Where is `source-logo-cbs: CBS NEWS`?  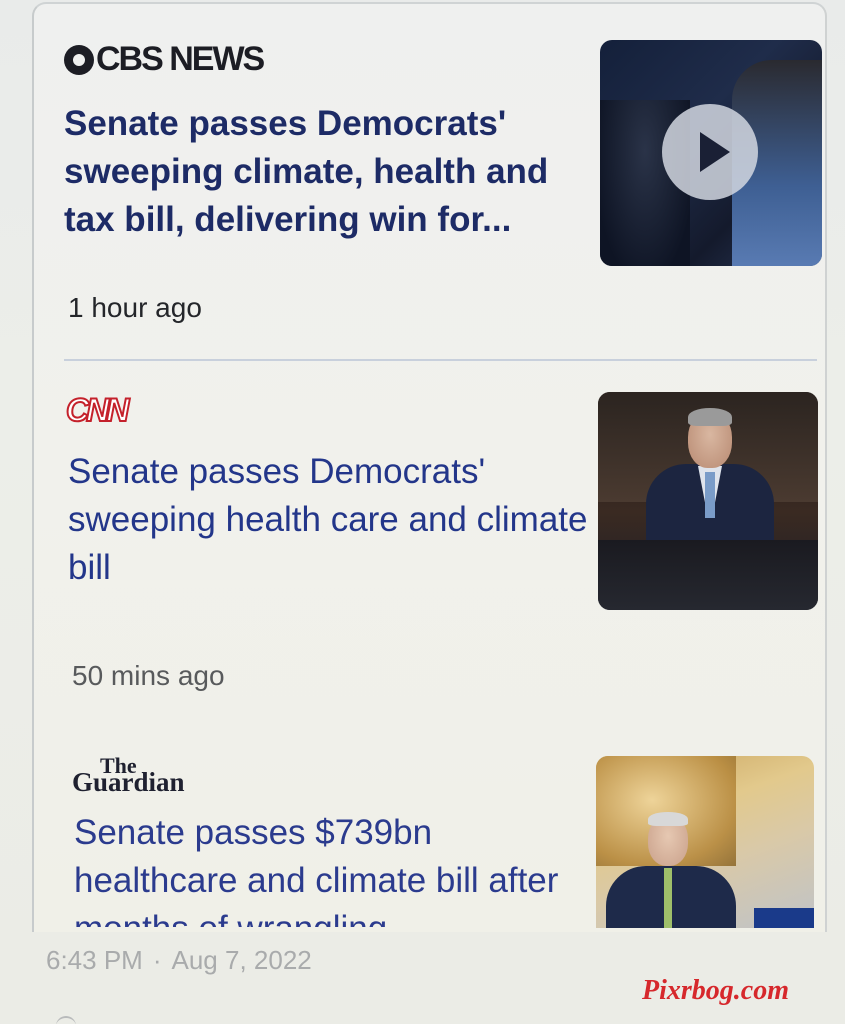
source-logo-cbs: CBS NEWS is located at coordinates (164, 59).